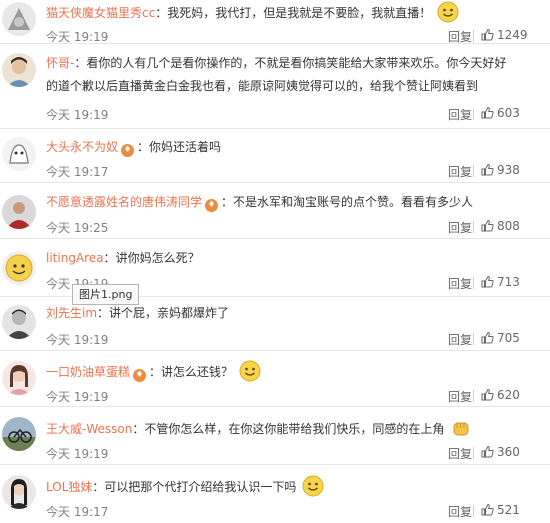  What do you see at coordinates (296, 371) in the screenshot?
I see `comment-line: 一口奶油草蛋糕 ♦ ：讲怎么还钱？` at bounding box center [296, 371].